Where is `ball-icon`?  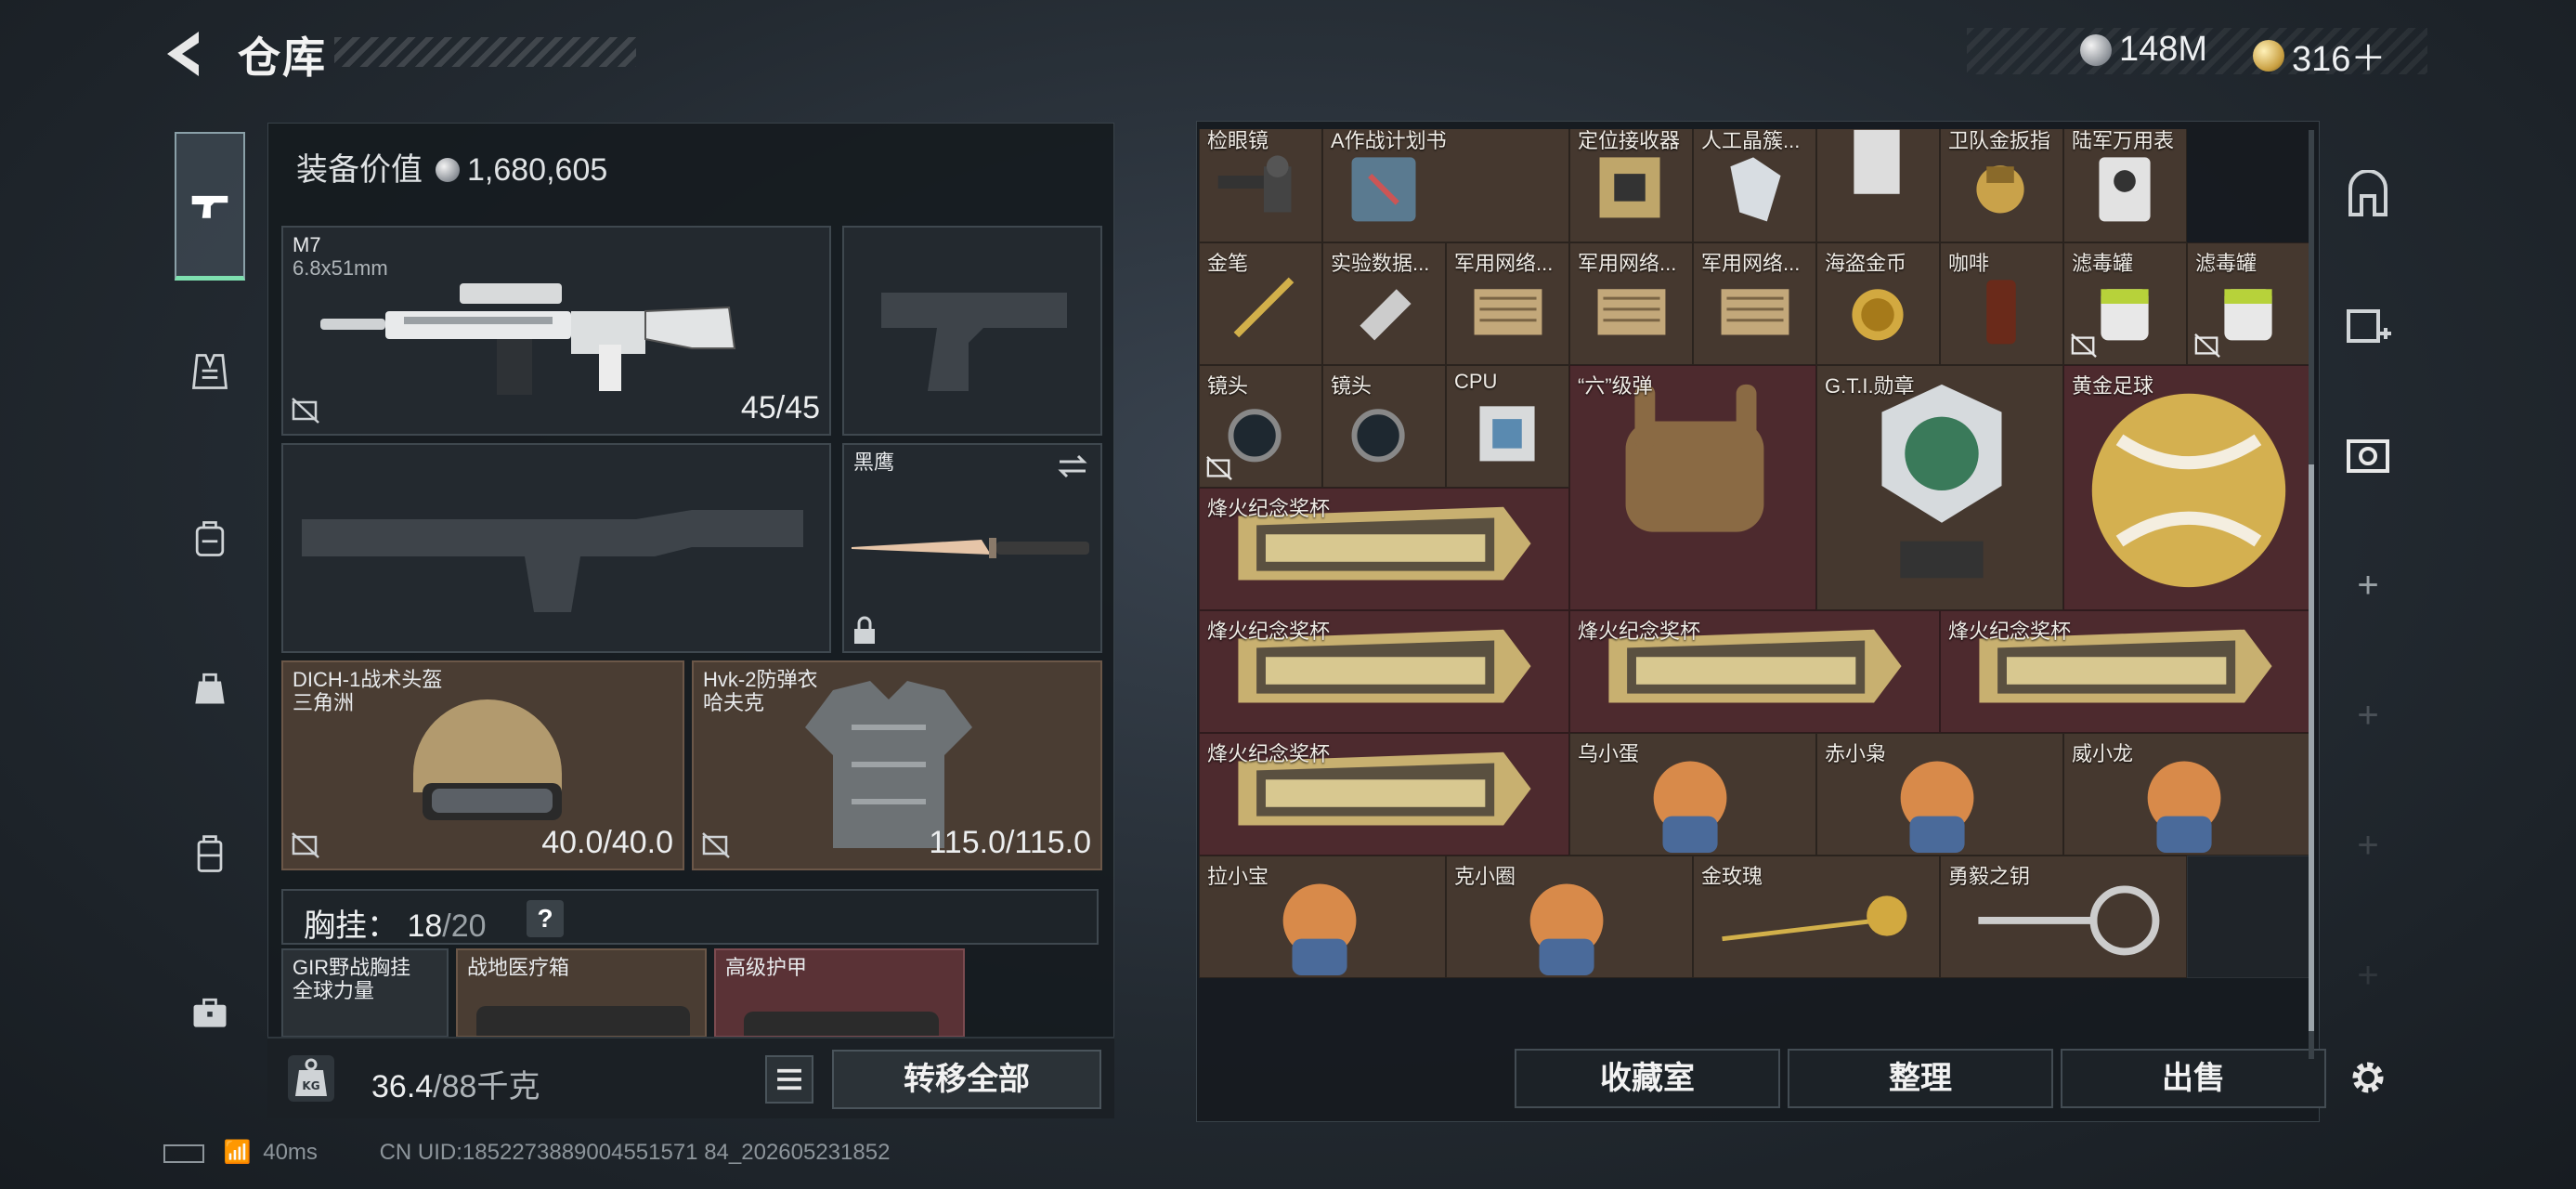 ball-icon is located at coordinates (2189, 491).